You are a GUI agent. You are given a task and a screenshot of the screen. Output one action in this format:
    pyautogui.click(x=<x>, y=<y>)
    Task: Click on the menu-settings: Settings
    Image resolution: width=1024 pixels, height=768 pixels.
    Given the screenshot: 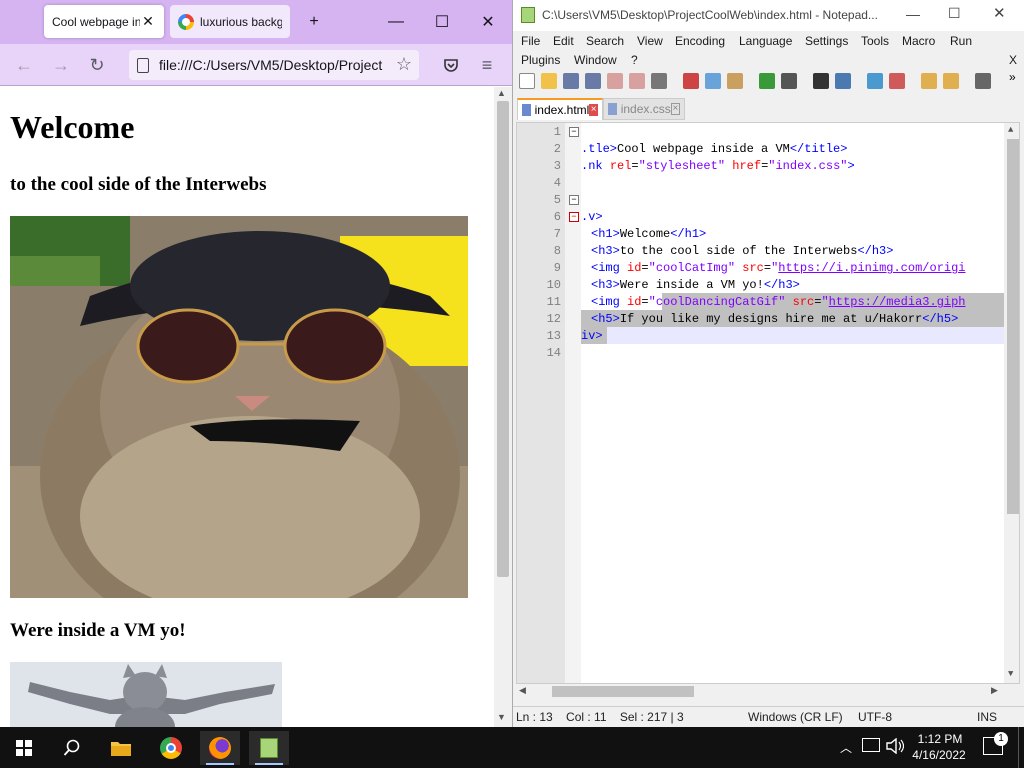 What is the action you would take?
    pyautogui.click(x=826, y=41)
    